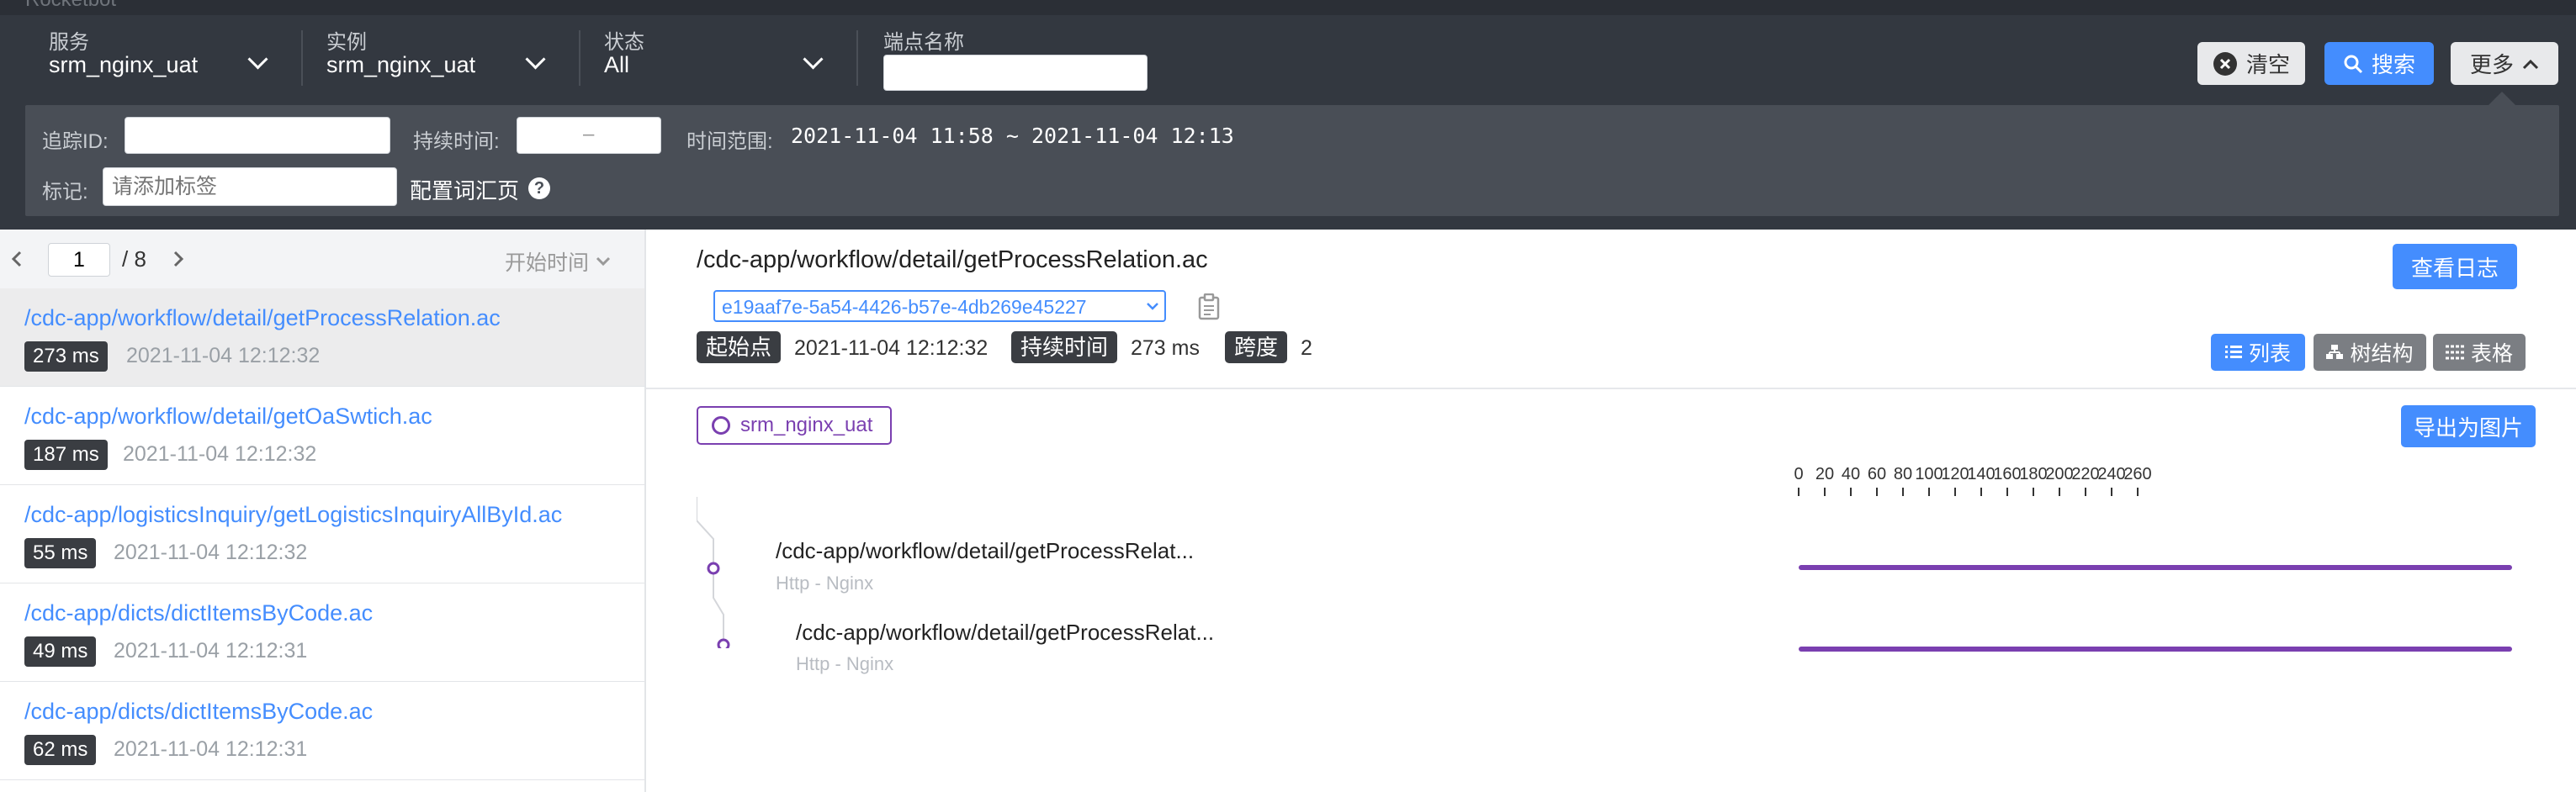 This screenshot has width=2576, height=792. What do you see at coordinates (199, 711) in the screenshot?
I see `trace-endpoint: /cdc-app/dicts/dictItemsByCode.ac` at bounding box center [199, 711].